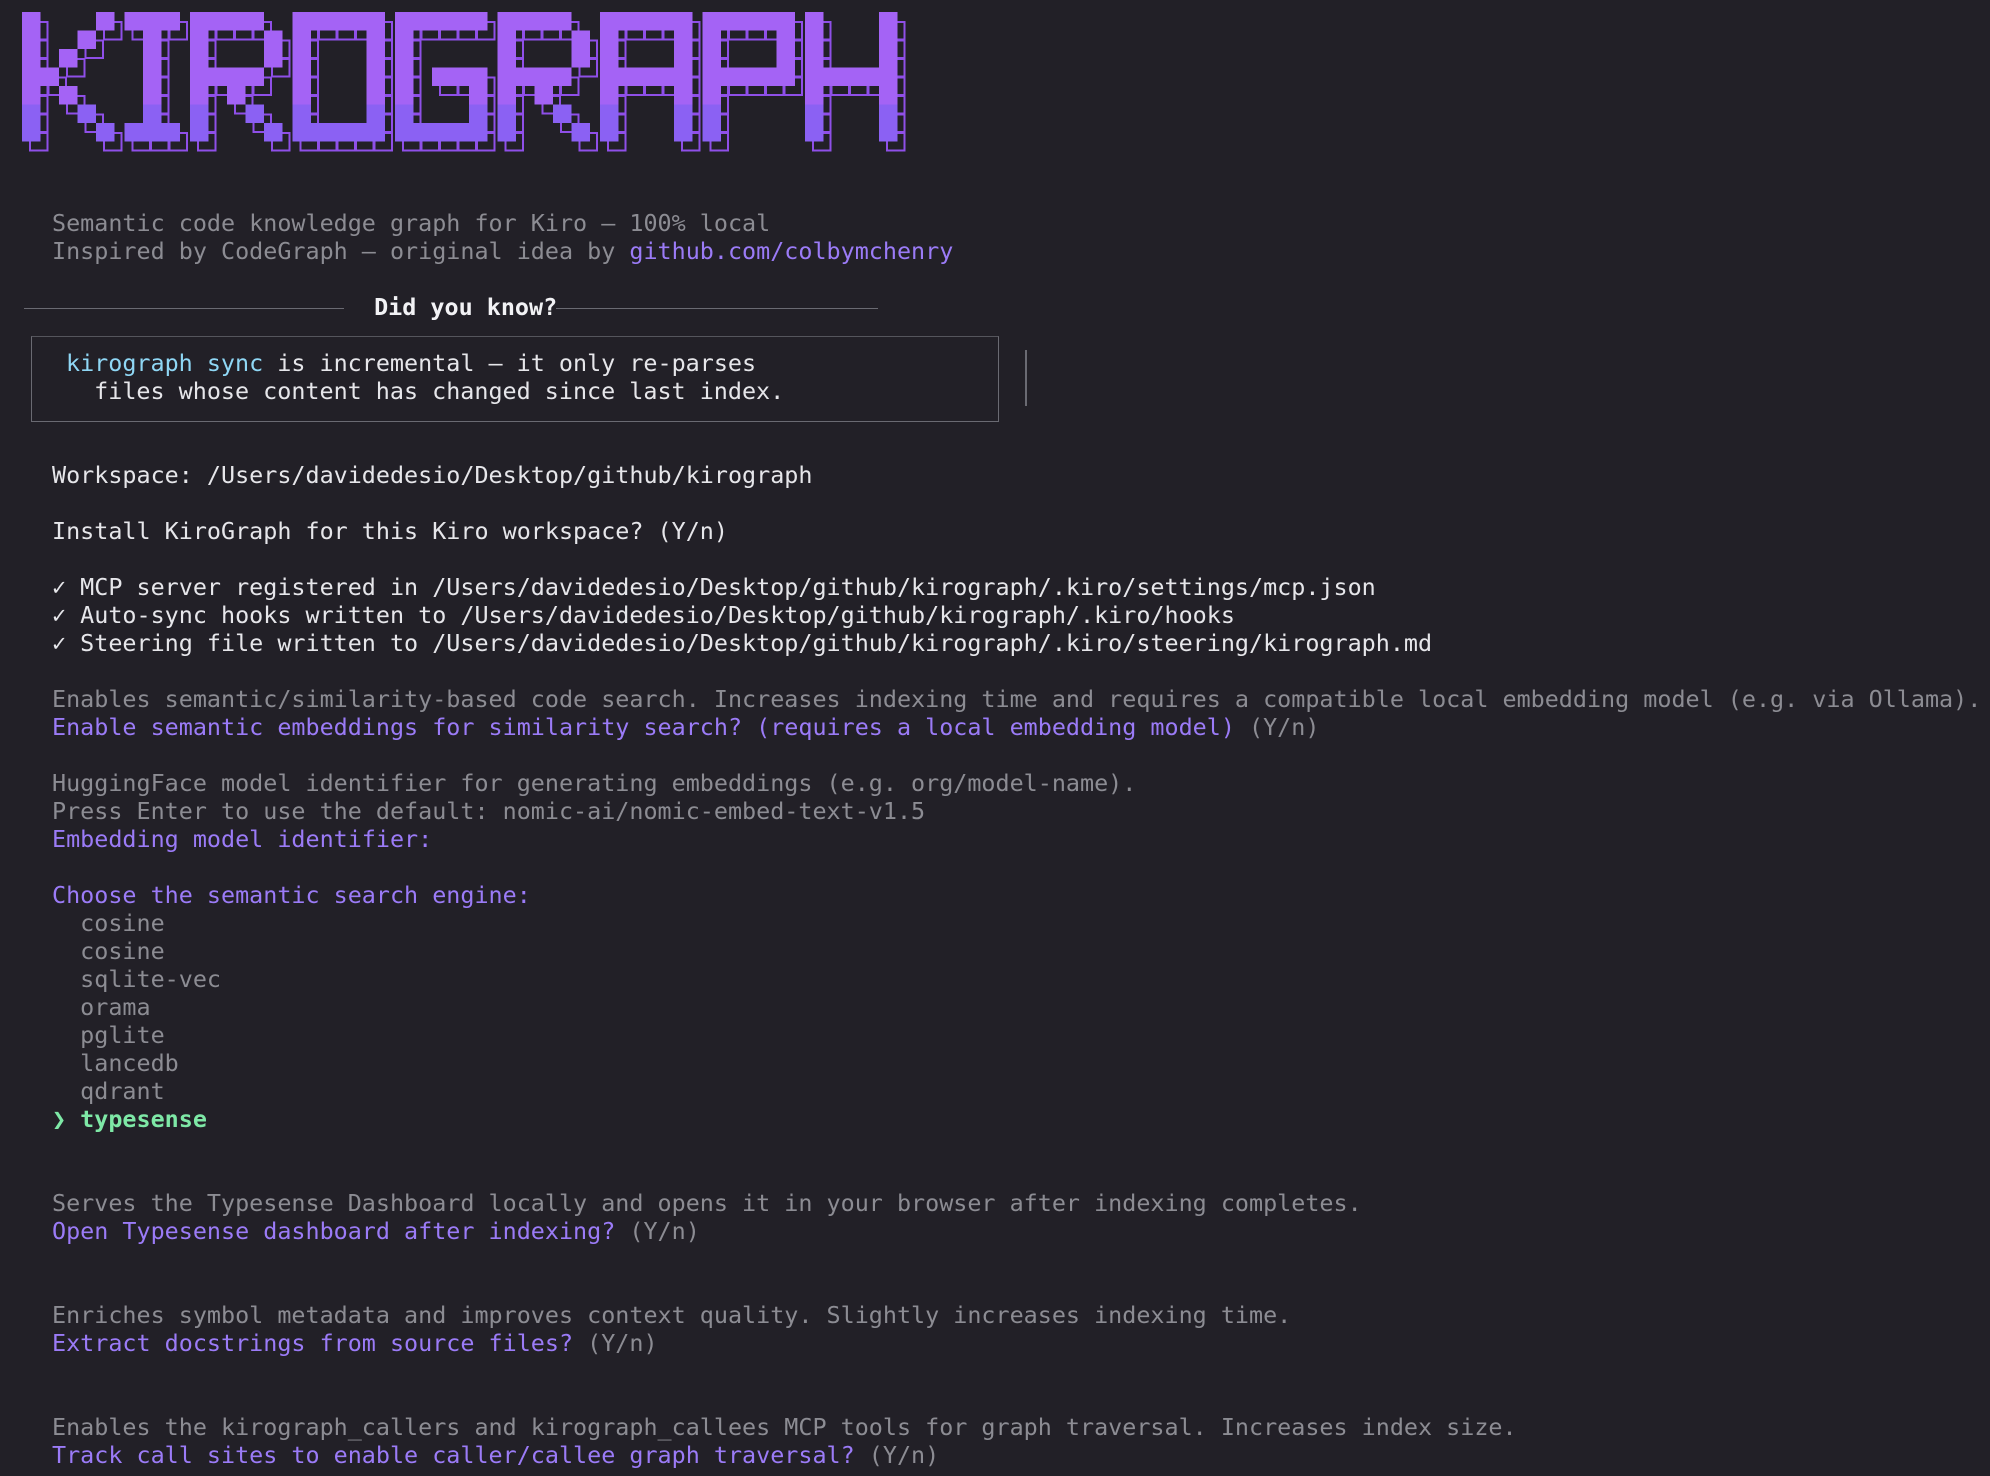 This screenshot has height=1476, width=1990. I want to click on dashboard-hint: (Y/n), so click(657, 1231).